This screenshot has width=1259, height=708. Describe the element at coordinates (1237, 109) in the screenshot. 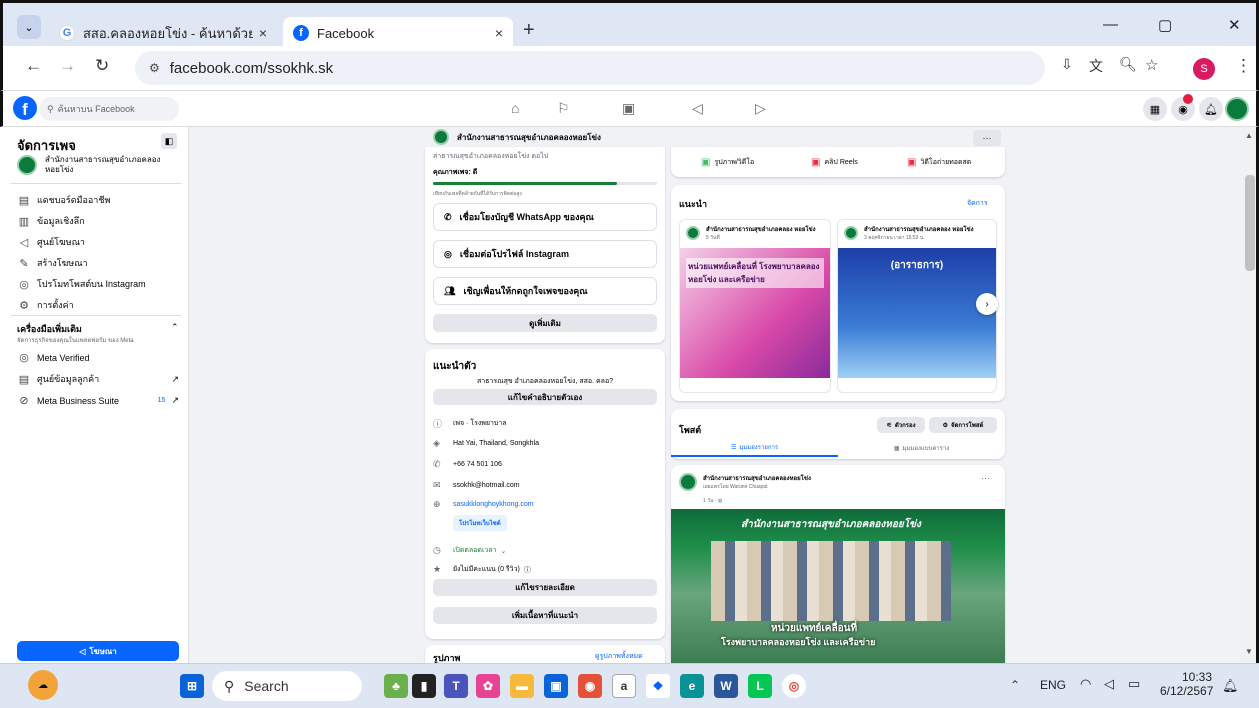

I see `page-avatar` at that location.